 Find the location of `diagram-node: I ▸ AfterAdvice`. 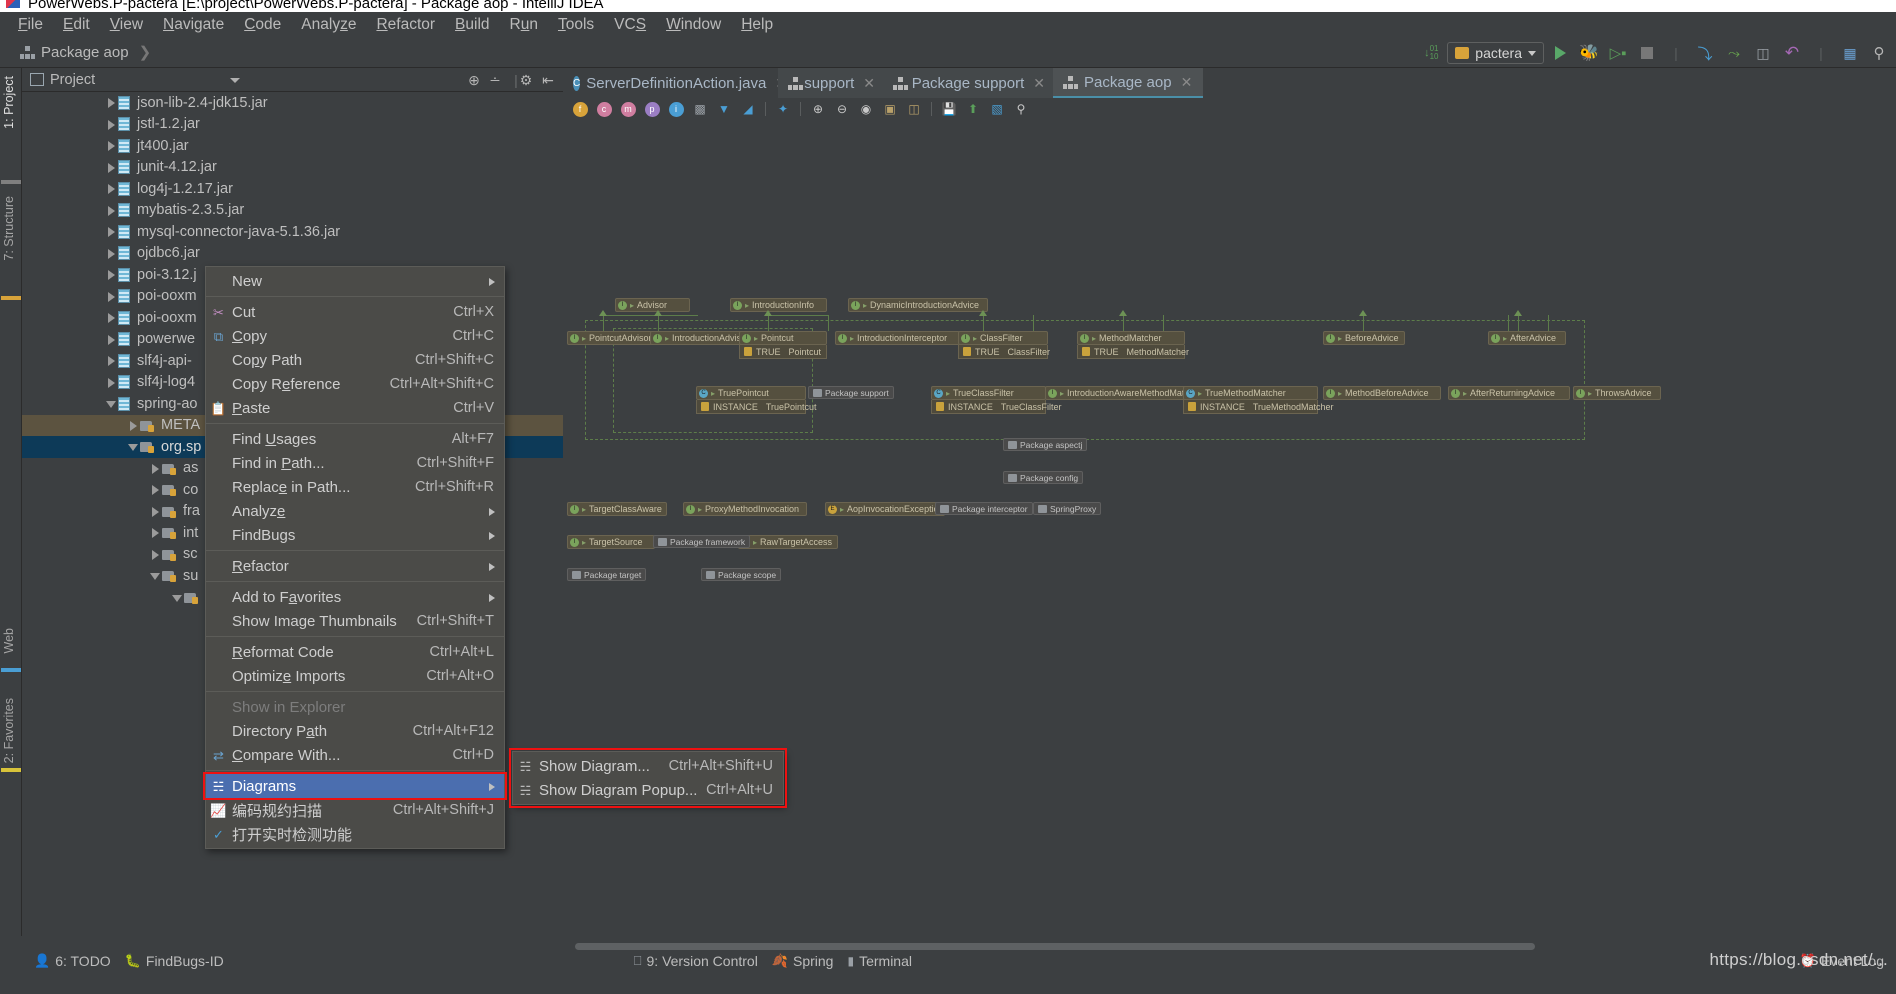

diagram-node: I ▸ AfterAdvice is located at coordinates (1527, 338).